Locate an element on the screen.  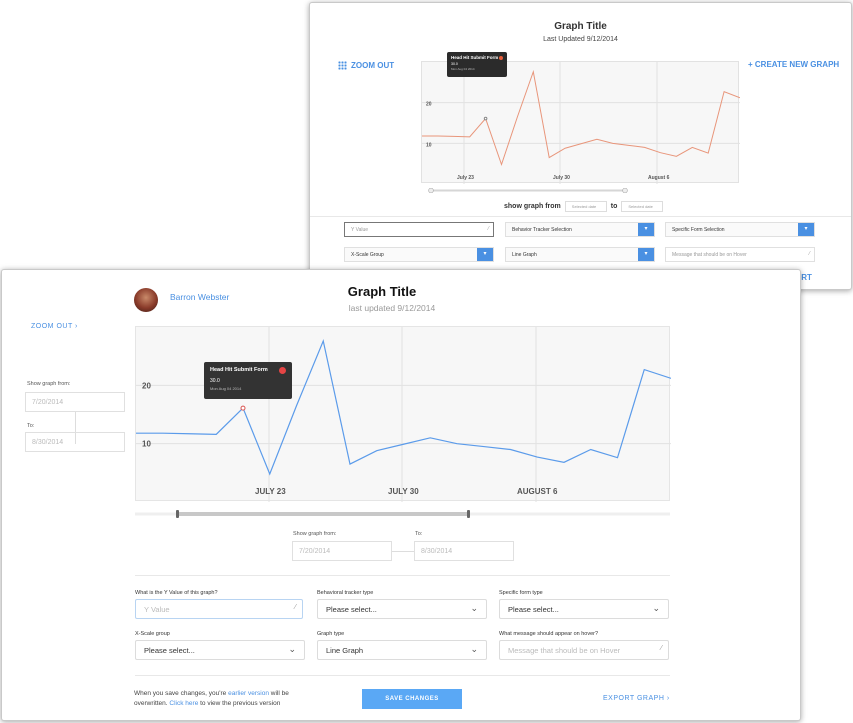
page-title: Graph Title is located at coordinates (382, 291).